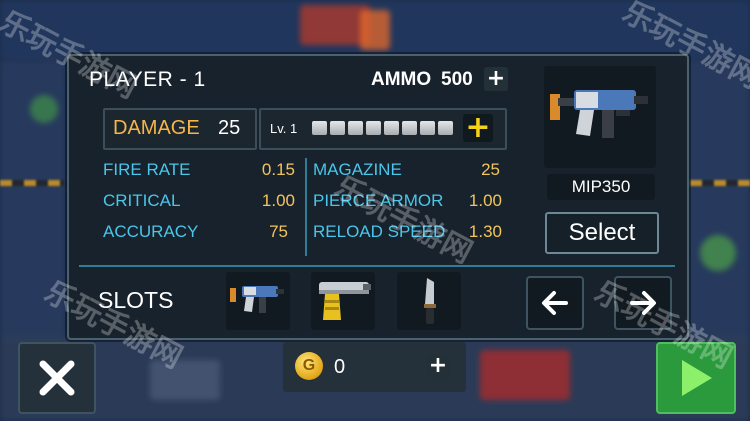 The width and height of the screenshot is (750, 421). I want to click on play-icon, so click(697, 378).